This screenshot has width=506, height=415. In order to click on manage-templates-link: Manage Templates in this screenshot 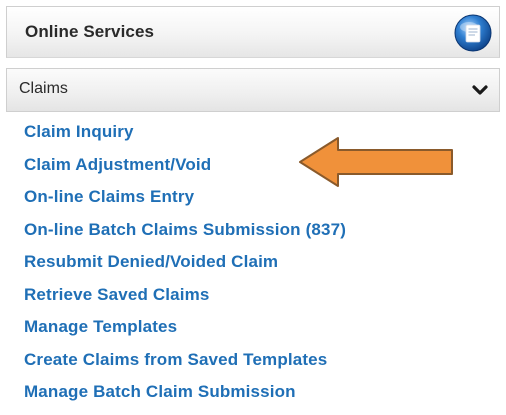, I will do `click(100, 326)`.